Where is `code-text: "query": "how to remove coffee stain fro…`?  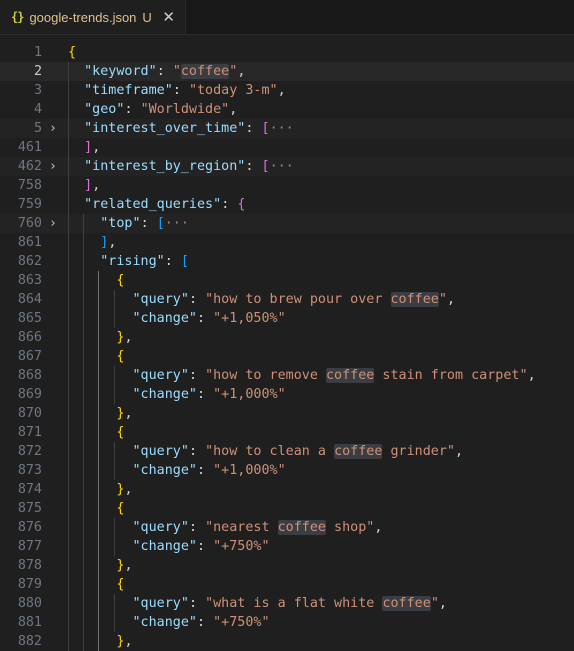
code-text: "query": "how to remove coffee stain fro… is located at coordinates (302, 375).